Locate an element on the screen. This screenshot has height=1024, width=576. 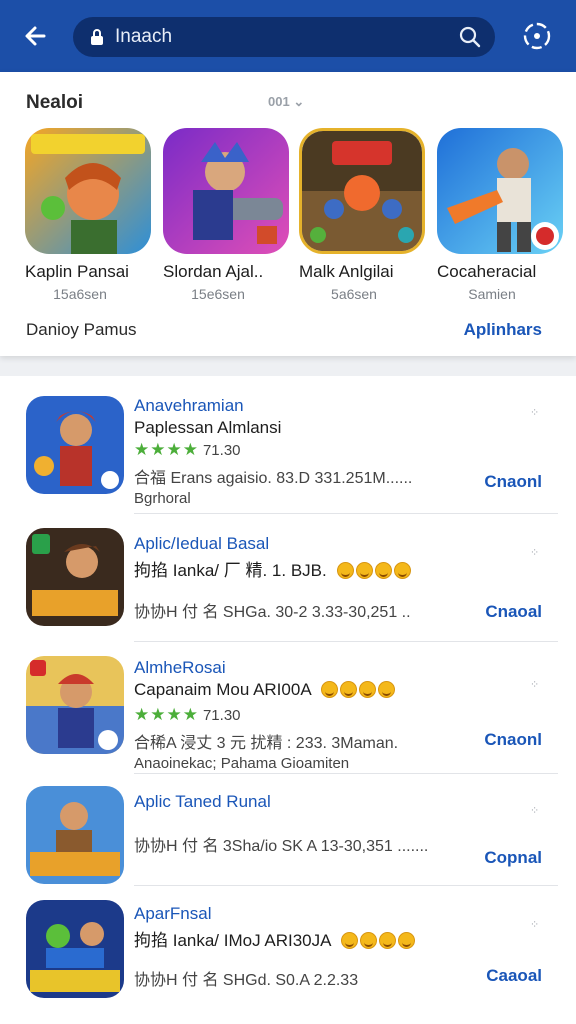
featured-app-card: Malk Anlgilai 5a6sen is located at coordinates (364, 215).